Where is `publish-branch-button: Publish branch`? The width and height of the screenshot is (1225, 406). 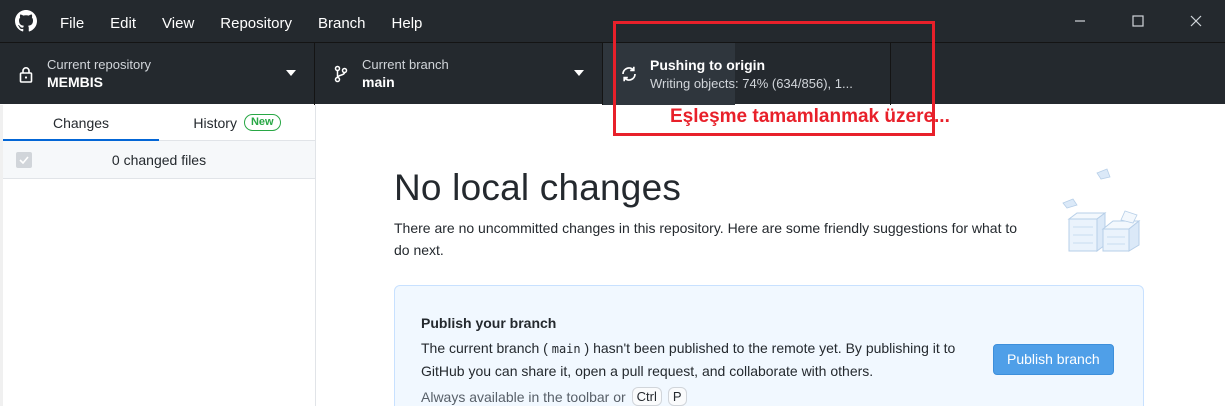
publish-branch-button: Publish branch is located at coordinates (1053, 359).